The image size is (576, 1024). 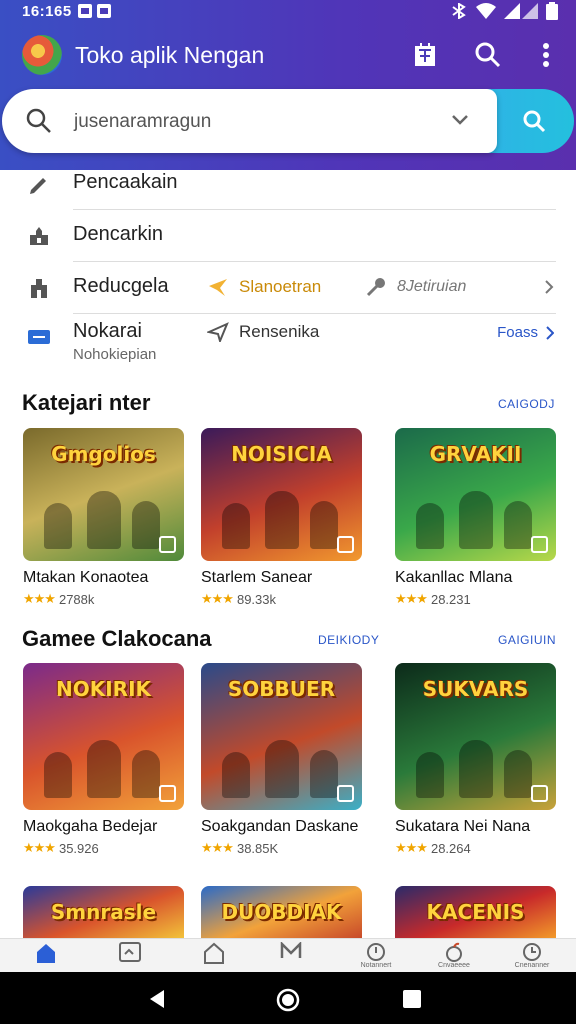 What do you see at coordinates (291, 950) in the screenshot?
I see `mail-icon` at bounding box center [291, 950].